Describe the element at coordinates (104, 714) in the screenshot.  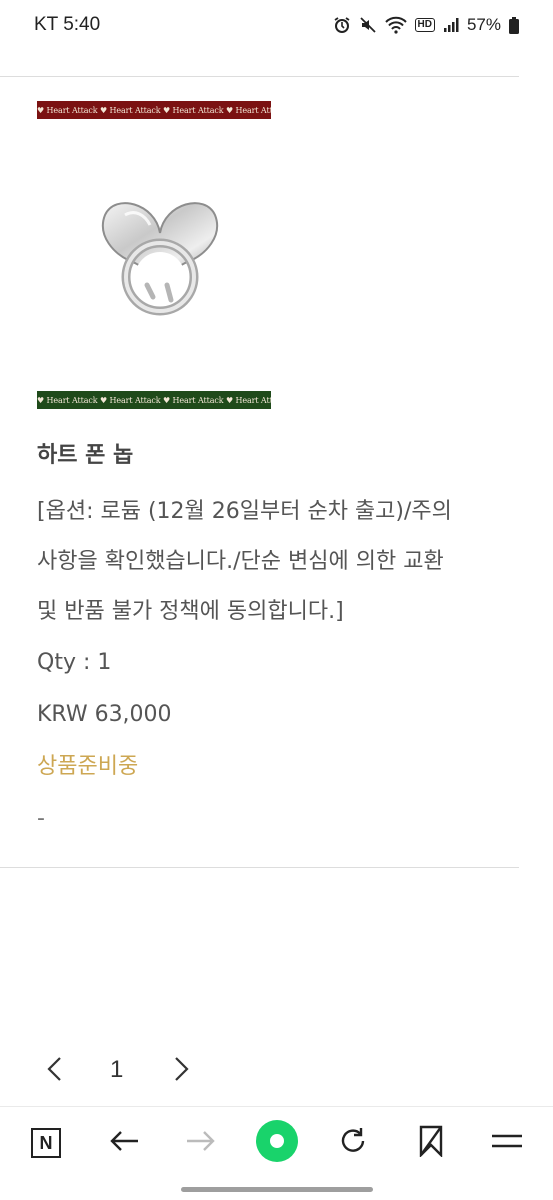
I see `price: KRW 63,000` at that location.